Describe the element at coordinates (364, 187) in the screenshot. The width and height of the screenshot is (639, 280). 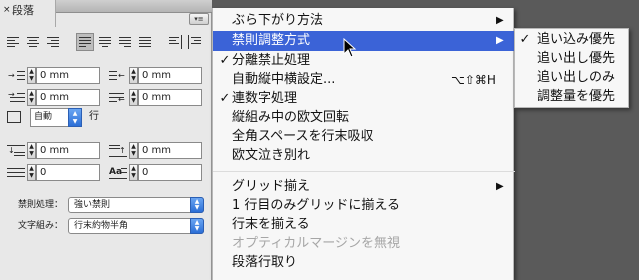
I see `menu-item-grid-align: グリッド揃え ▶` at that location.